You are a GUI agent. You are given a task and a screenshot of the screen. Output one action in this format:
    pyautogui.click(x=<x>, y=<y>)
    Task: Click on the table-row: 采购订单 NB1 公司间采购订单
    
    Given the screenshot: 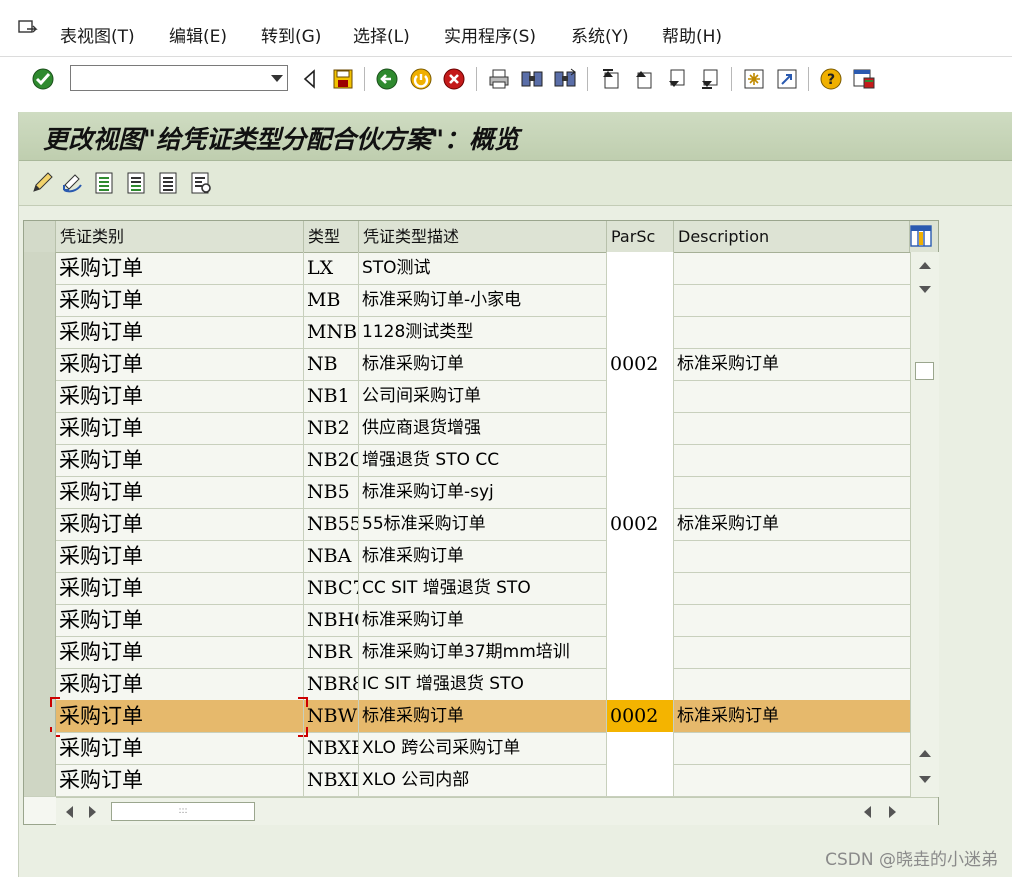 What is the action you would take?
    pyautogui.click(x=467, y=396)
    